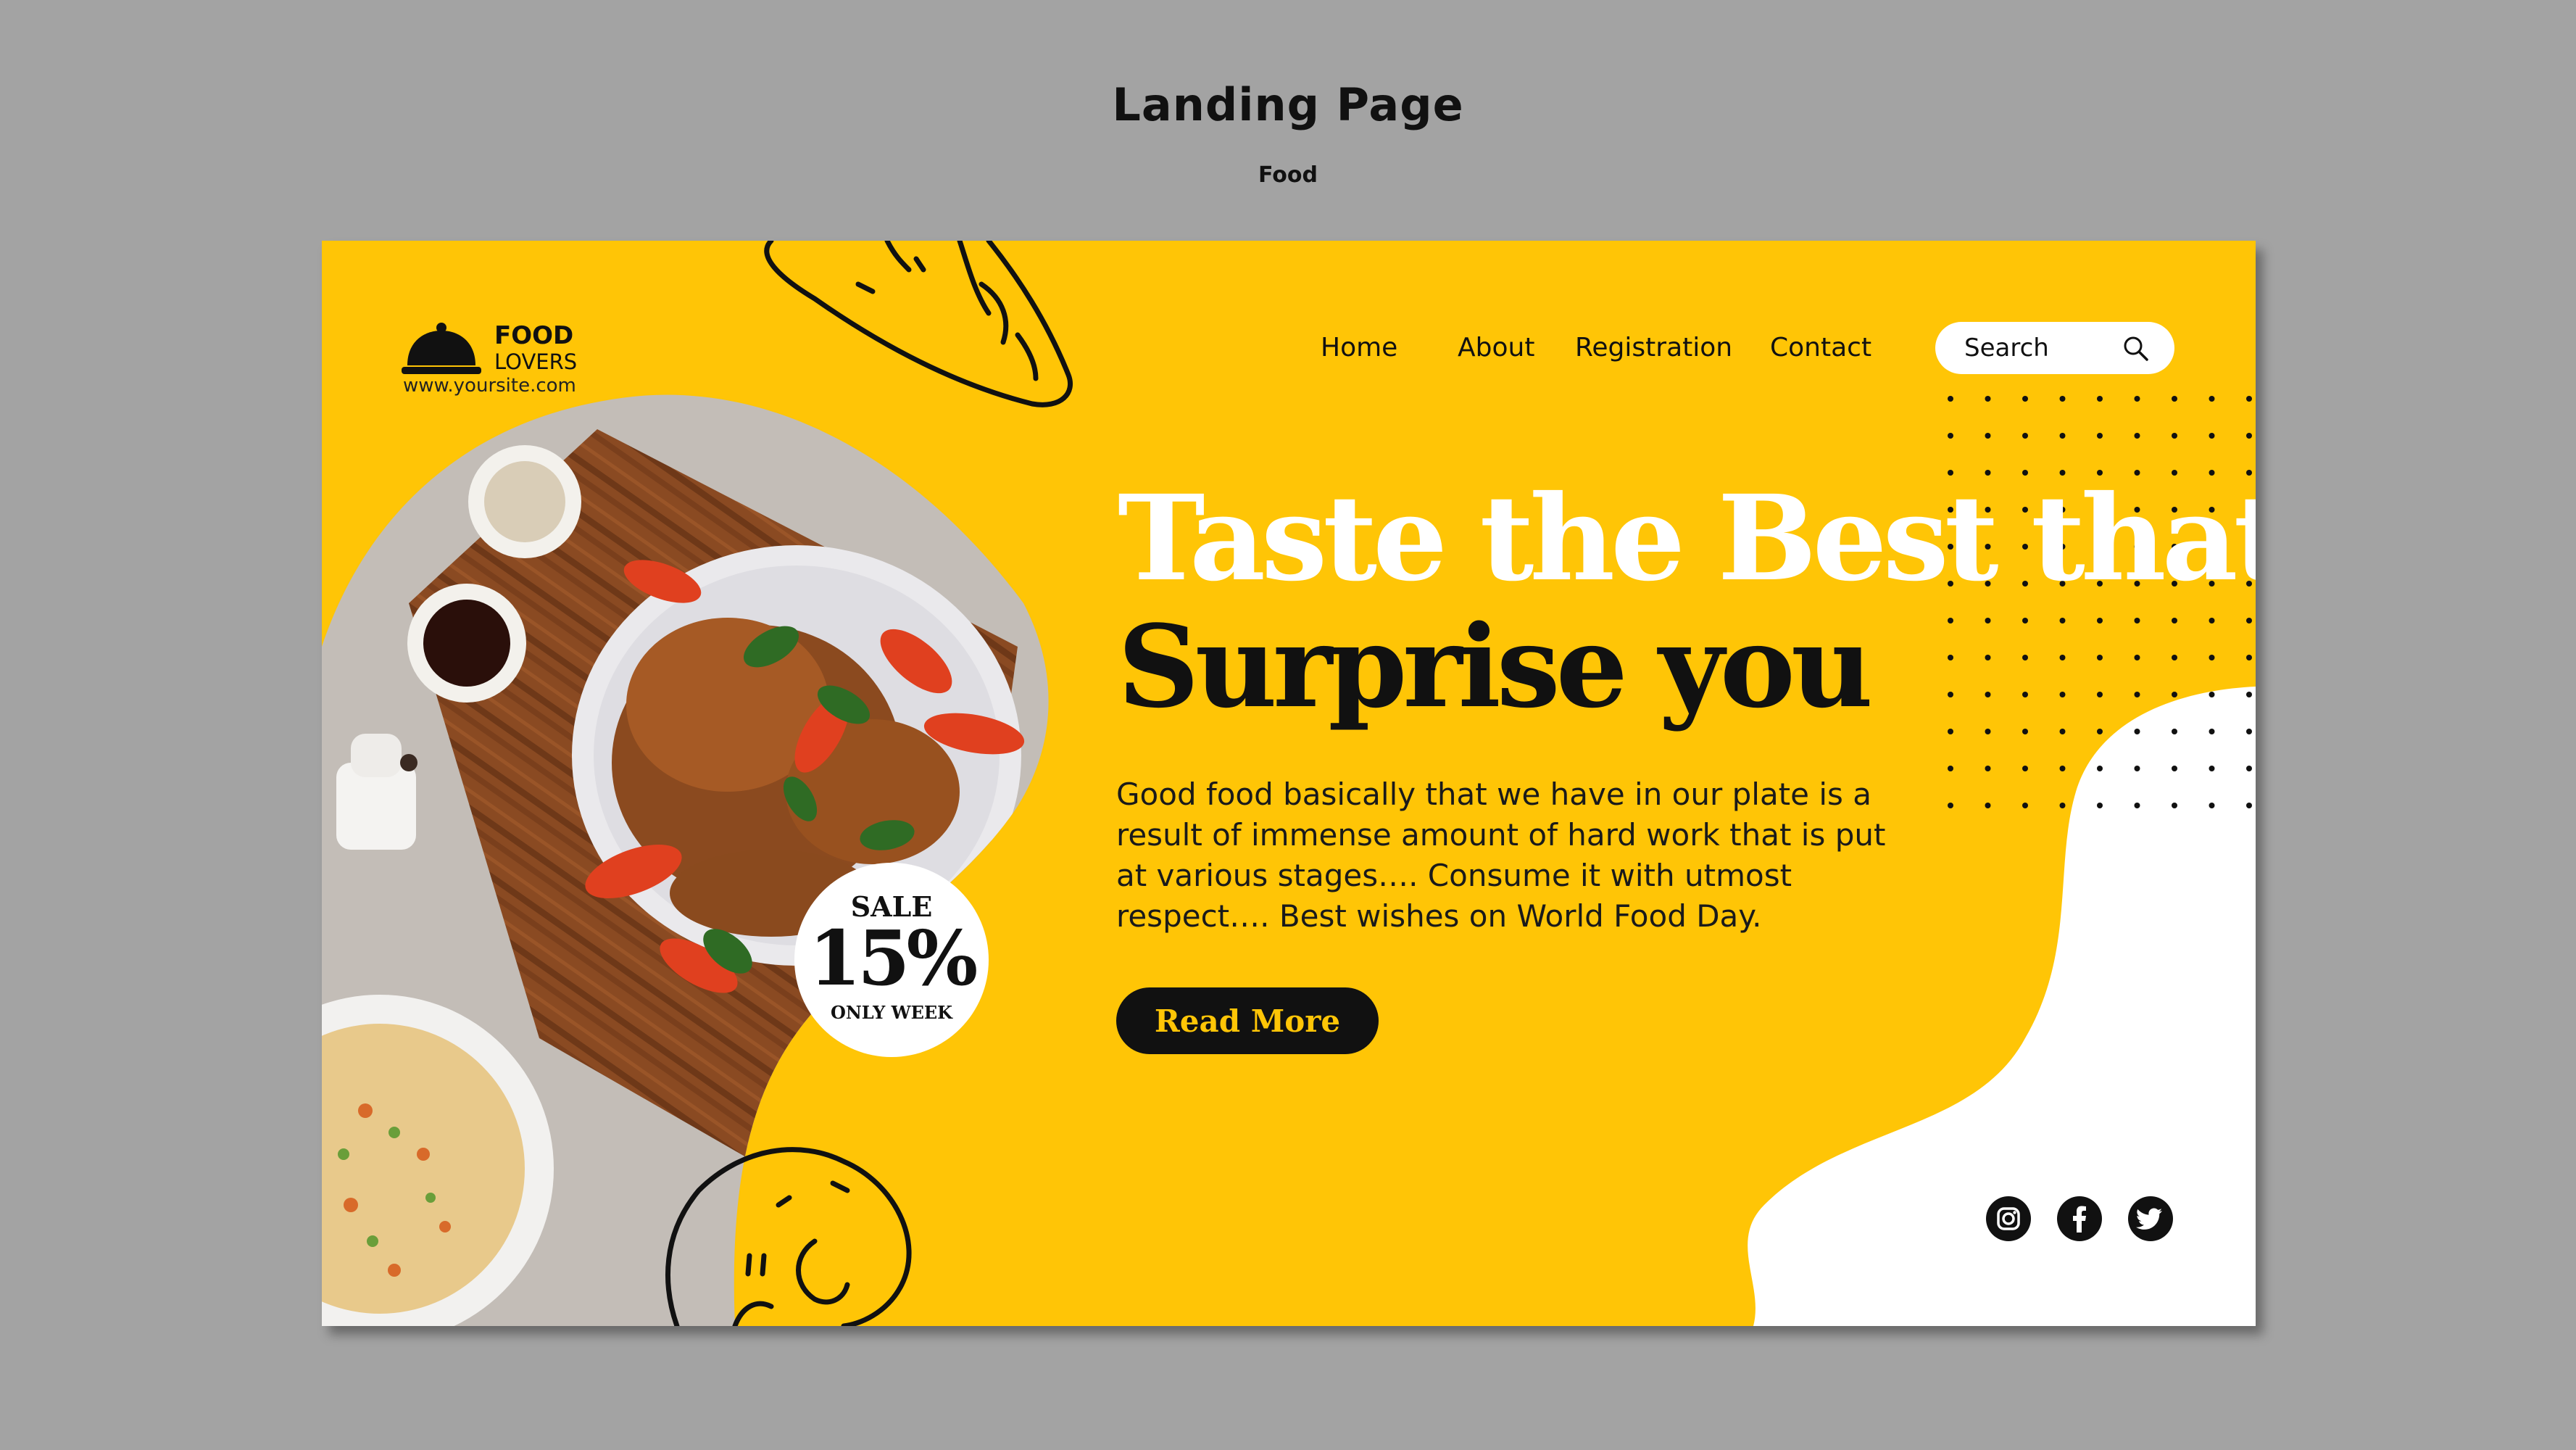 The height and width of the screenshot is (1450, 2576). What do you see at coordinates (1247, 1021) in the screenshot?
I see `read-more-button: Read More` at bounding box center [1247, 1021].